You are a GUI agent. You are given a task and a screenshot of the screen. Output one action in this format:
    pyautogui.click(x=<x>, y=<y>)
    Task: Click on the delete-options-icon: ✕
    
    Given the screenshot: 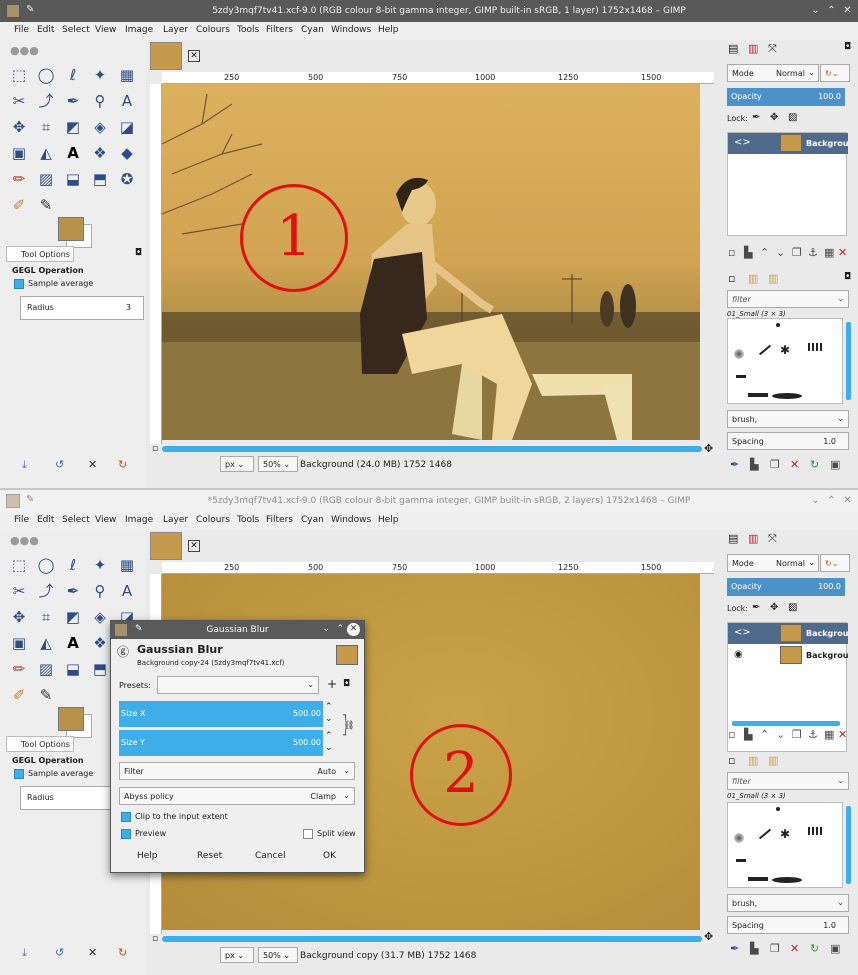 What is the action you would take?
    pyautogui.click(x=92, y=952)
    